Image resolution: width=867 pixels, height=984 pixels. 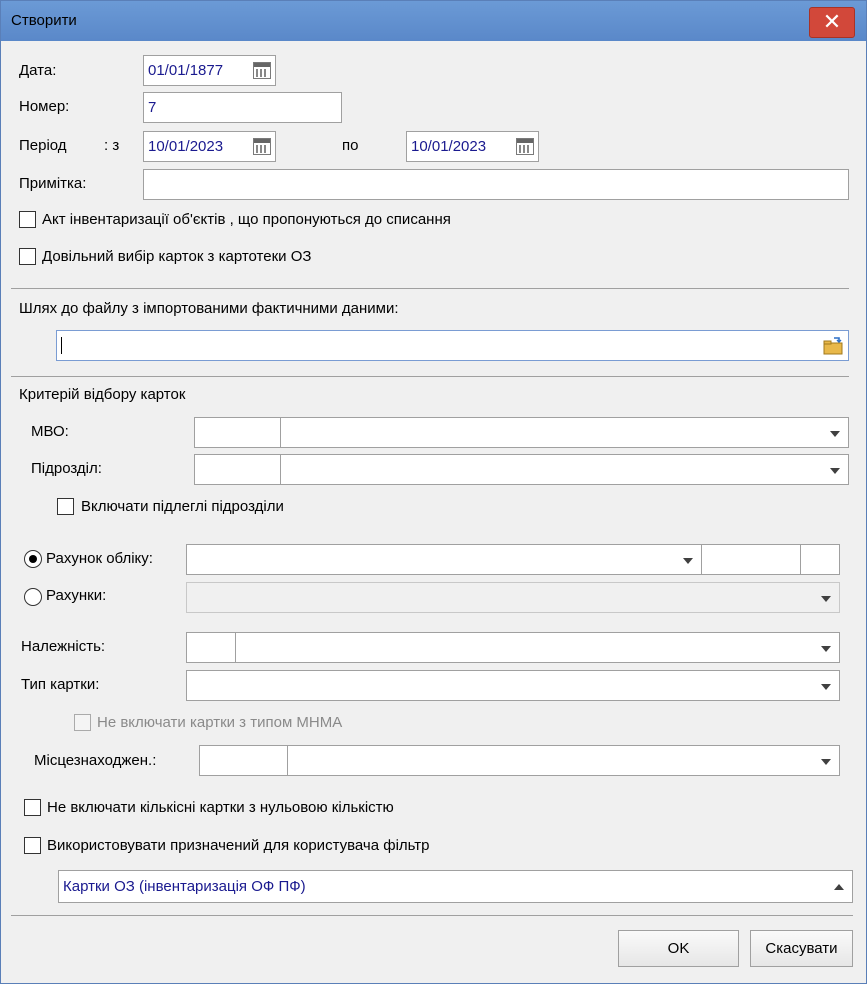 What do you see at coordinates (53, 183) in the screenshot?
I see `note-label: Примітка:` at bounding box center [53, 183].